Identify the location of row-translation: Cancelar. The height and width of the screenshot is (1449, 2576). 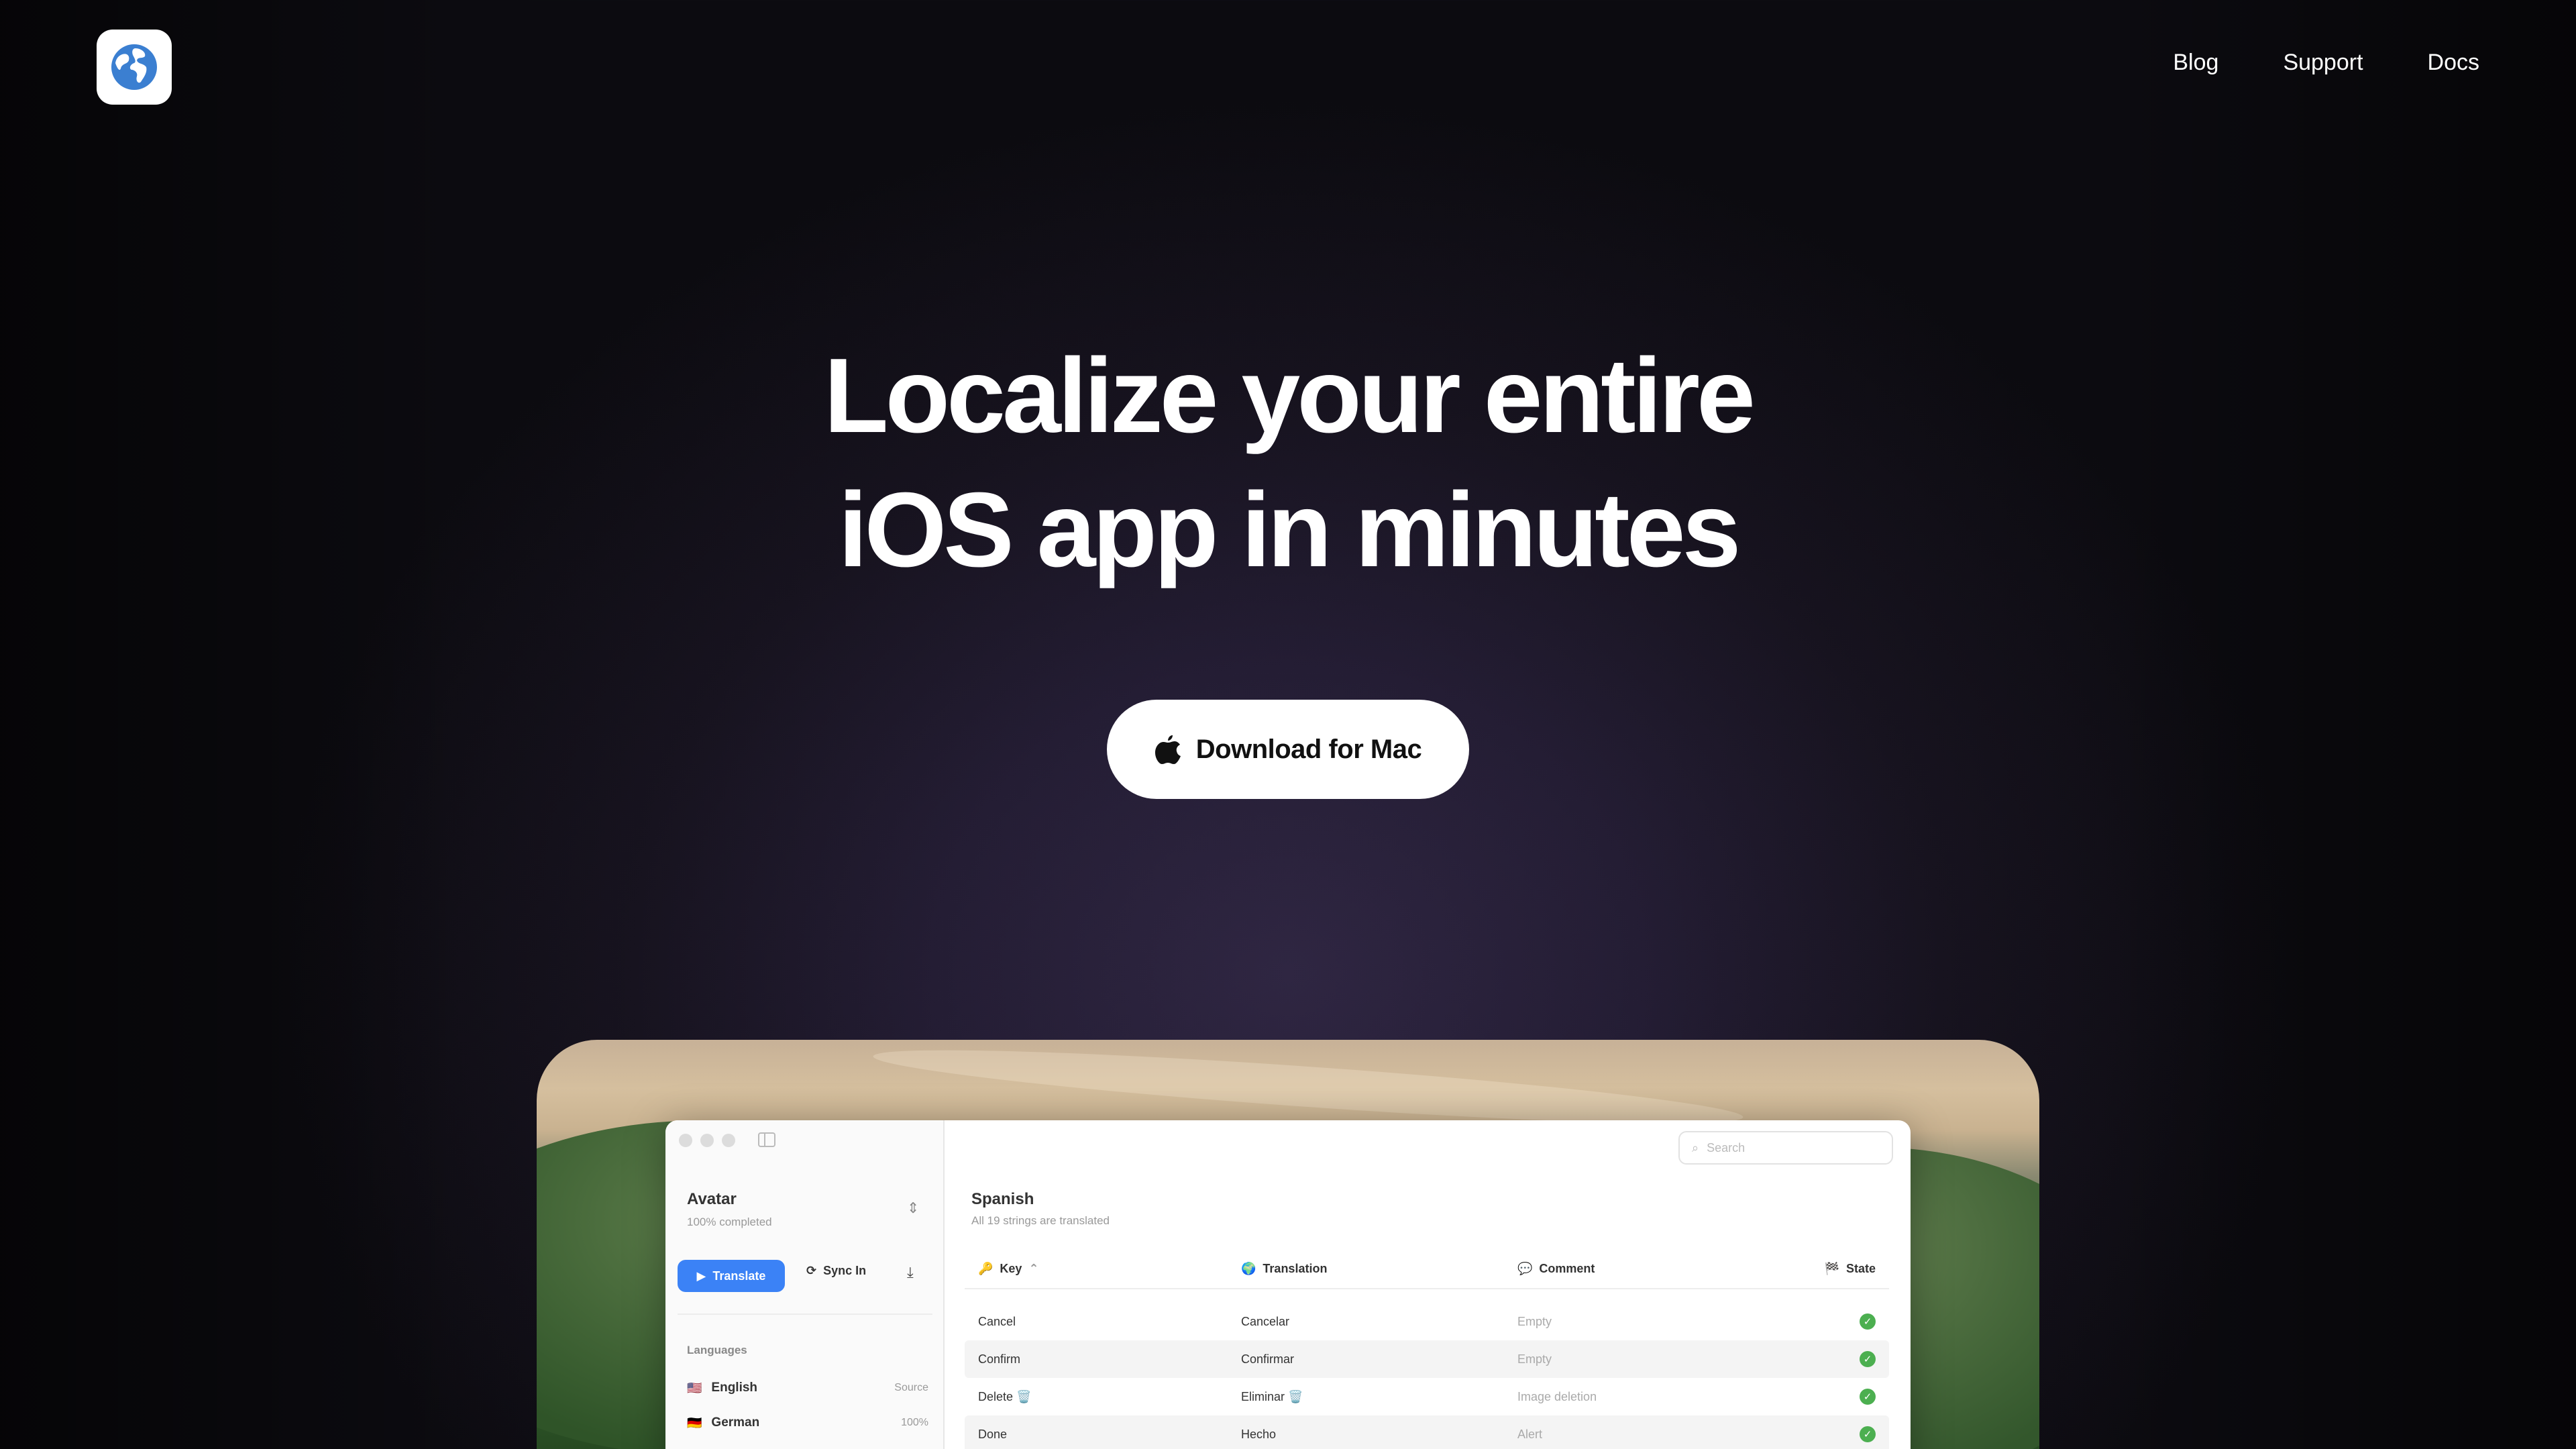
(1379, 1322).